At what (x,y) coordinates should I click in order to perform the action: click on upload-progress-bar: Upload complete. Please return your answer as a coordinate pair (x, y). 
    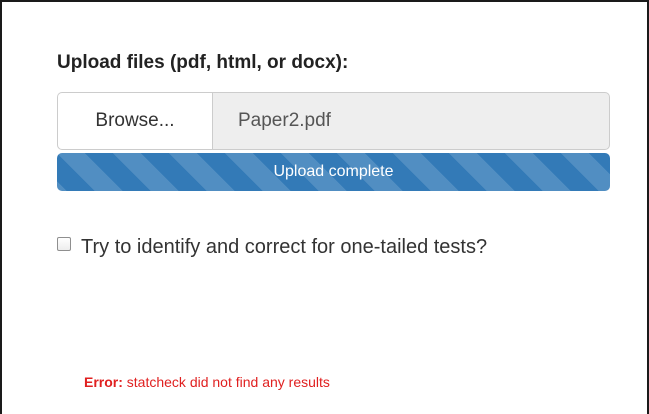
    Looking at the image, I should click on (333, 172).